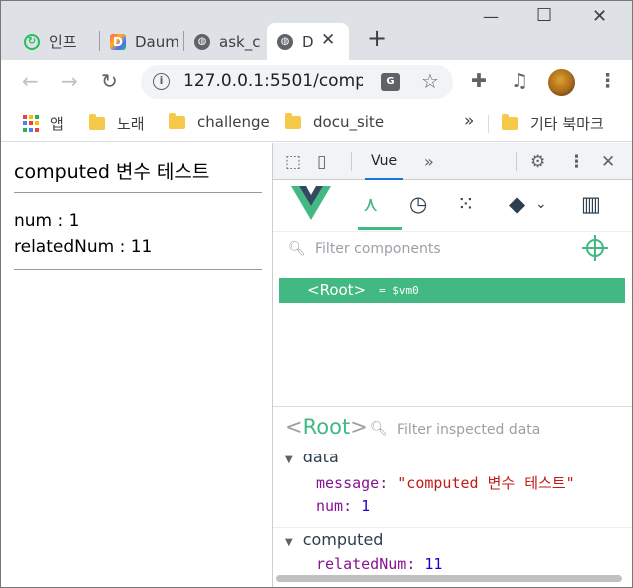 The width and height of the screenshot is (633, 588). Describe the element at coordinates (390, 82) in the screenshot. I see `translate-icon: G` at that location.